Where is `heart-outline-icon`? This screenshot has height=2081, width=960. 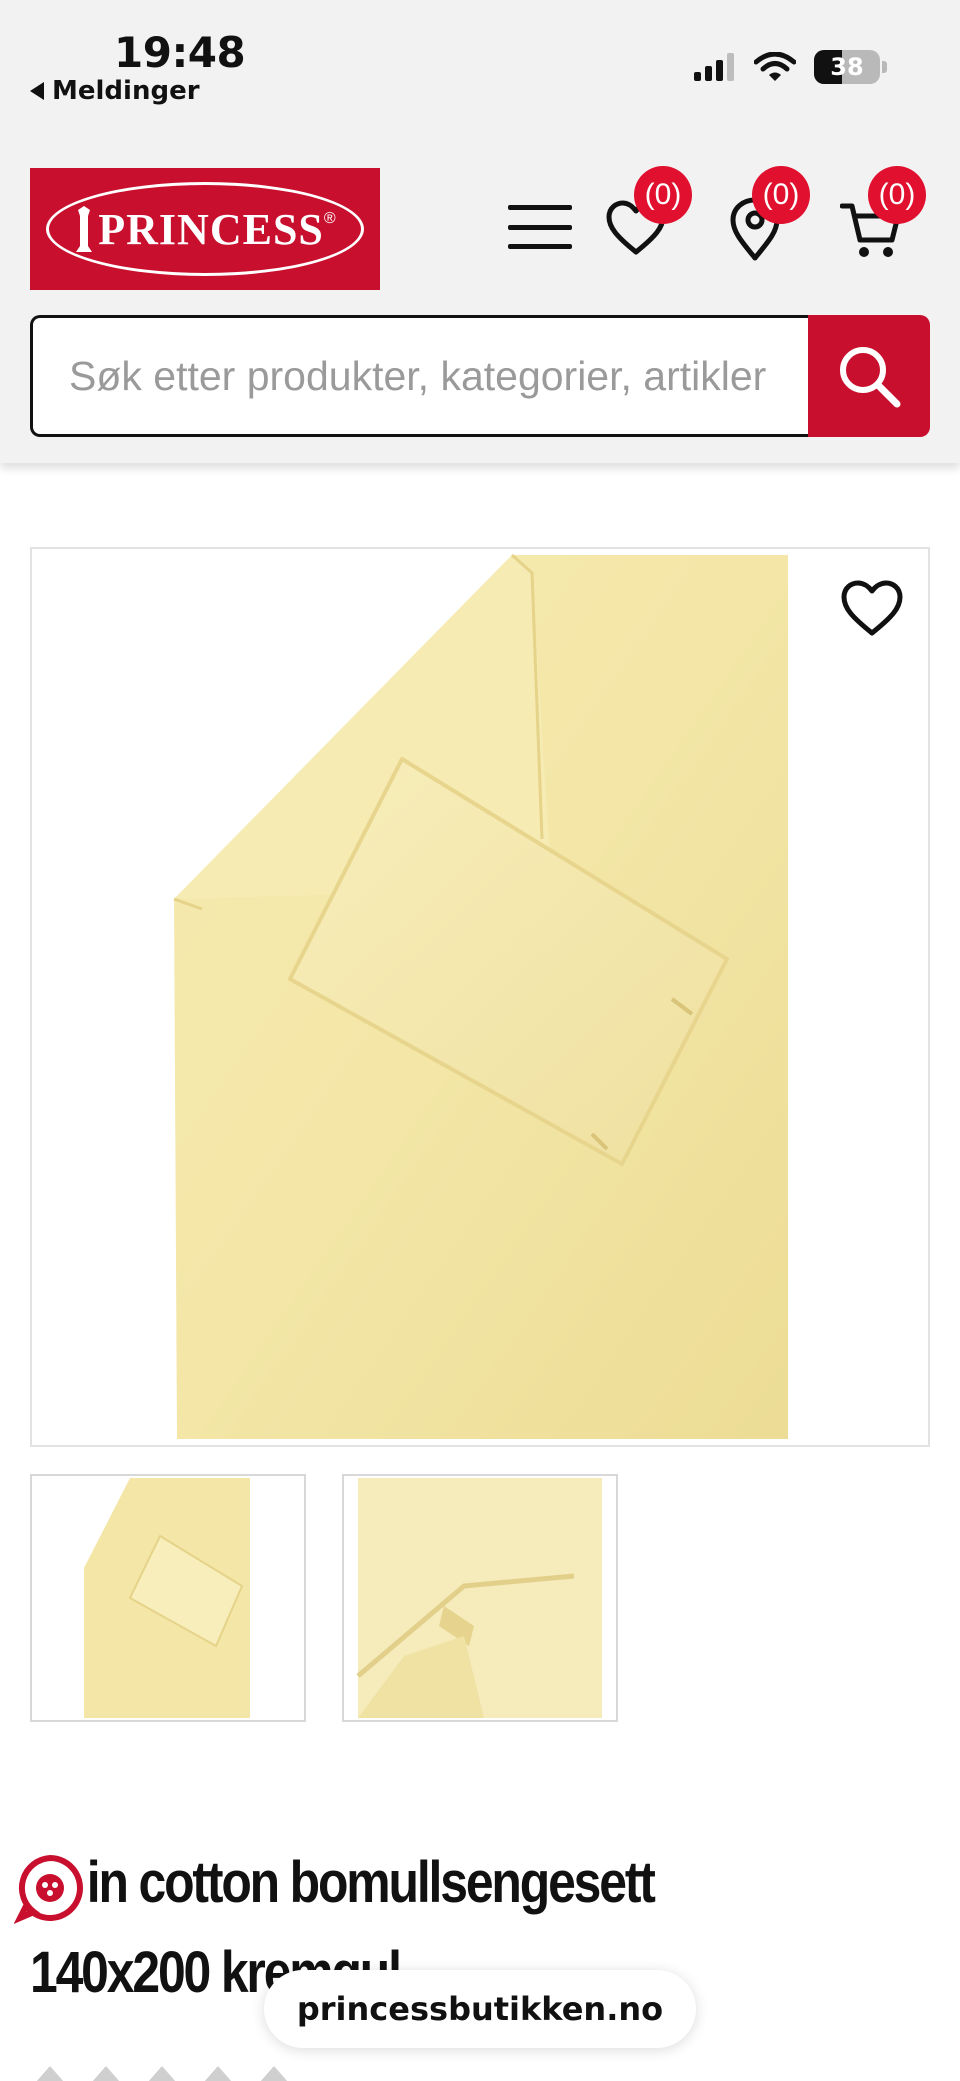 heart-outline-icon is located at coordinates (872, 608).